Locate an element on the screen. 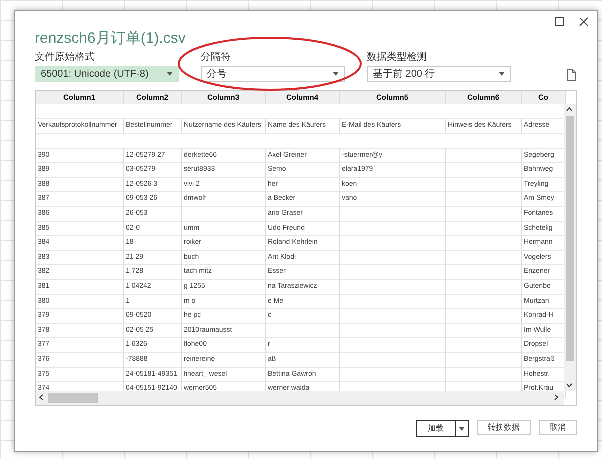 Image resolution: width=602 pixels, height=459 pixels. horizontal-scrollbar is located at coordinates (300, 398).